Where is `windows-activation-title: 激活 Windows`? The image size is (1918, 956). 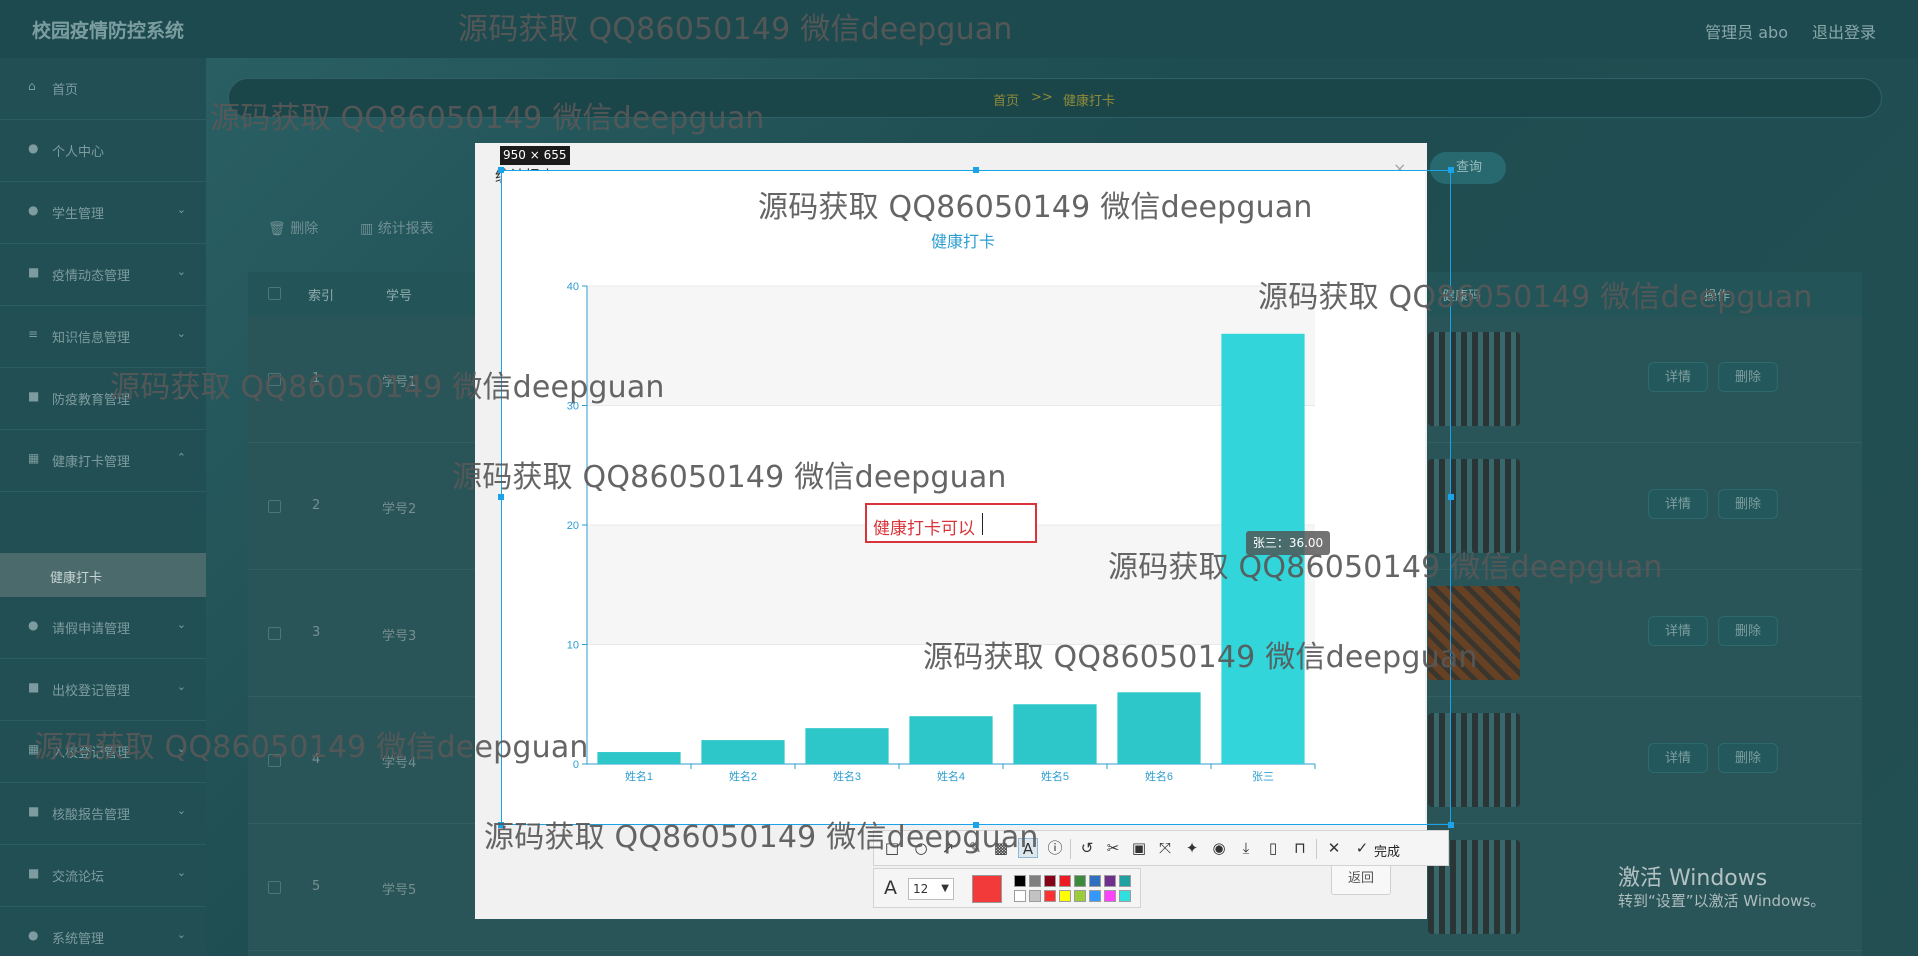 windows-activation-title: 激活 Windows is located at coordinates (1693, 878).